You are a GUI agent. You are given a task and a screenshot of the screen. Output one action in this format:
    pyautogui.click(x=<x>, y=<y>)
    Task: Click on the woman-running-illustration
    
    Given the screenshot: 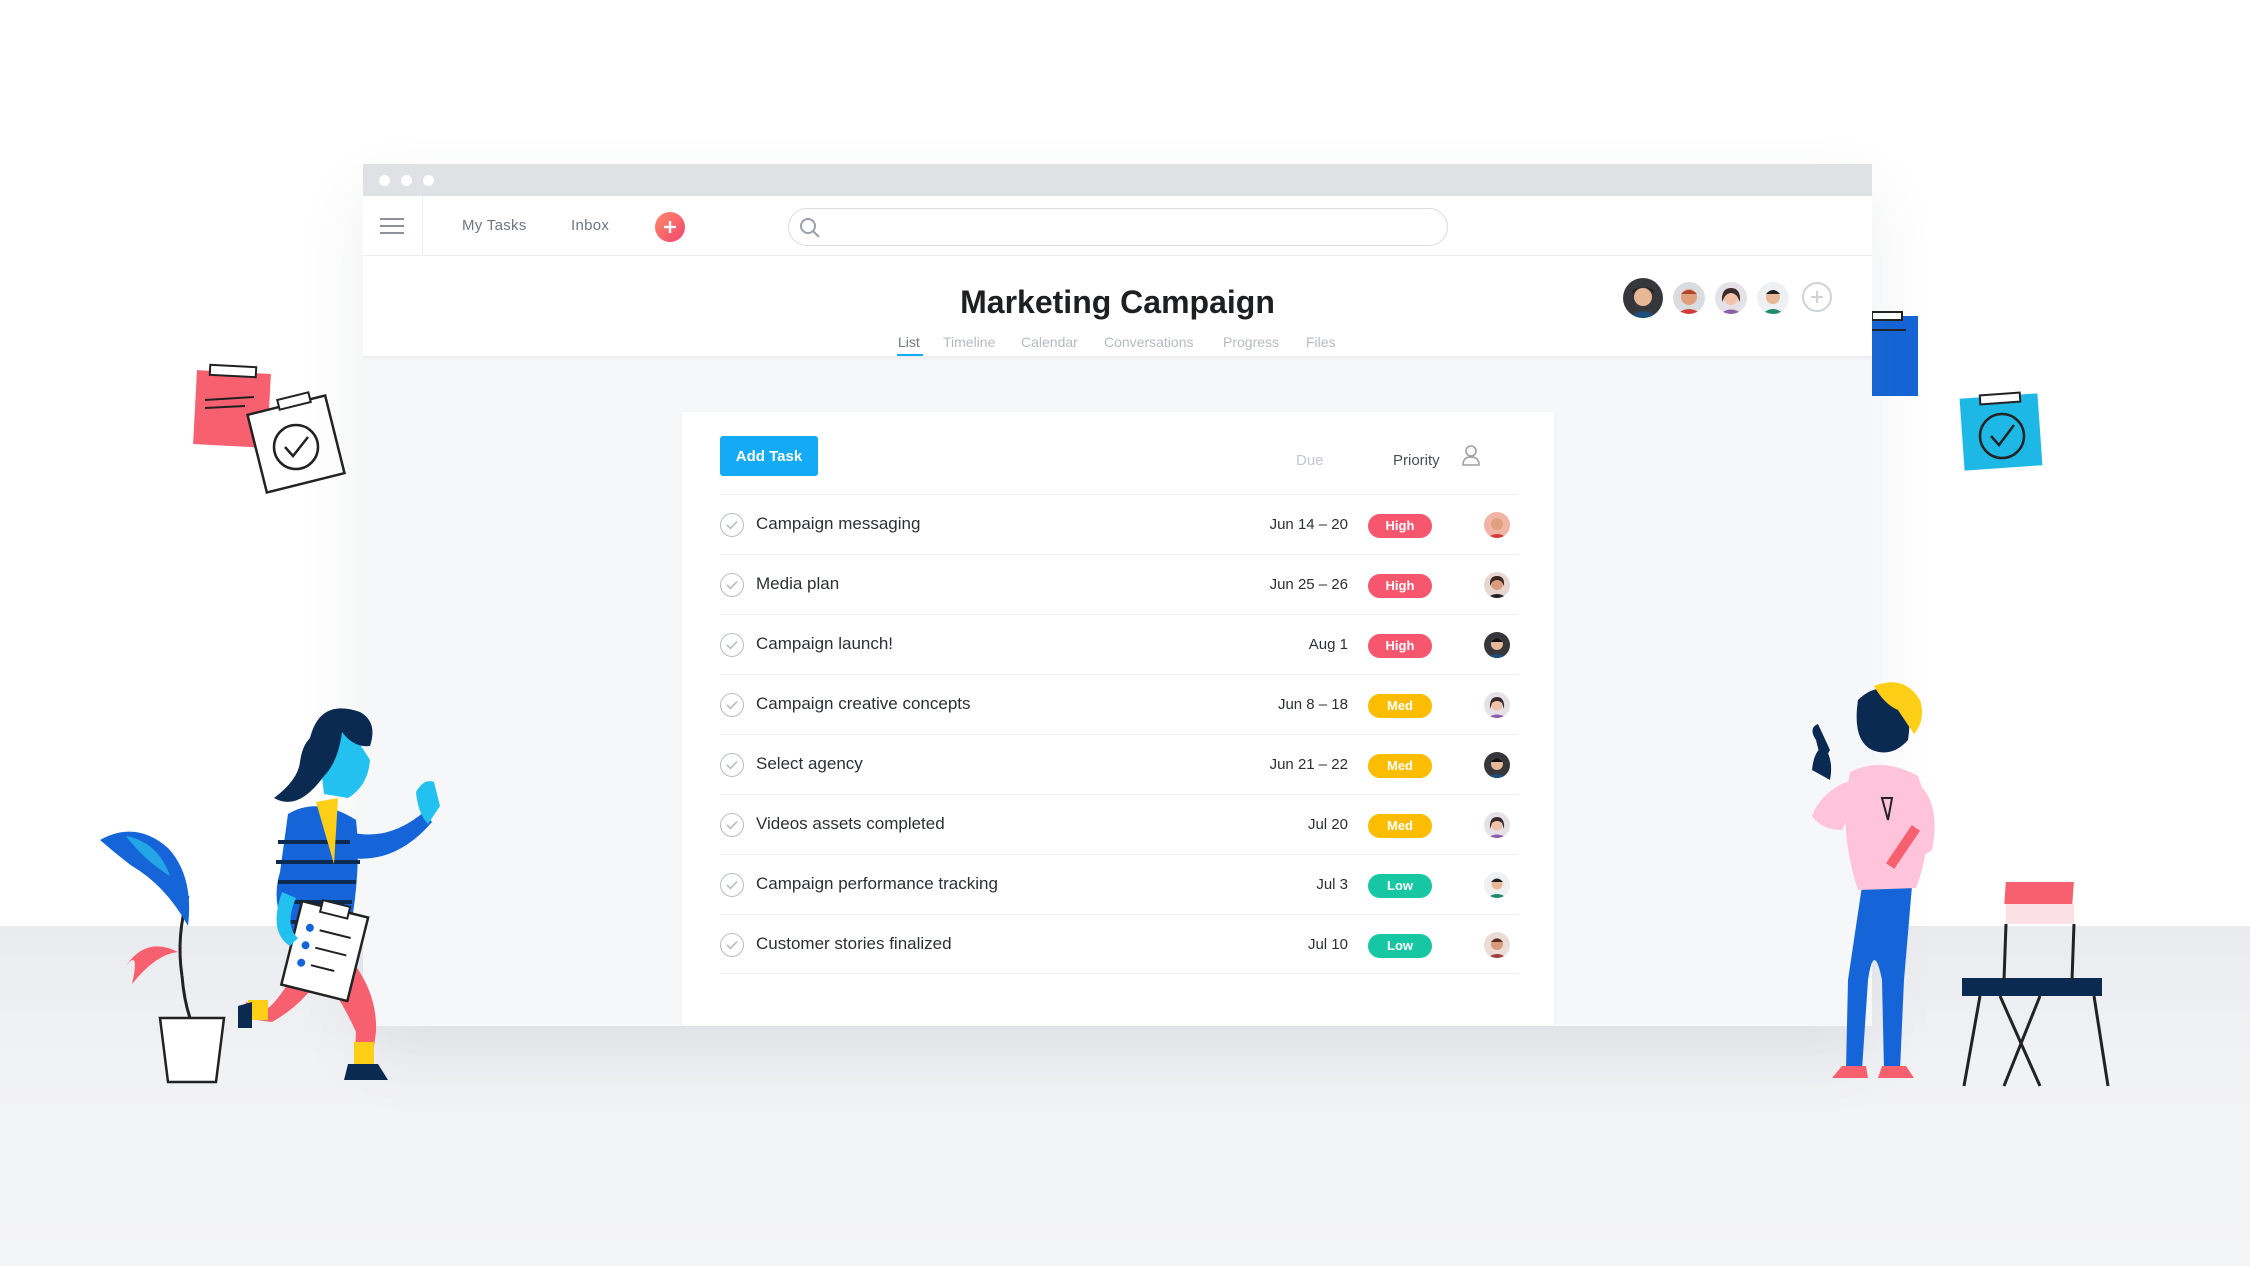 What is the action you would take?
    pyautogui.click(x=339, y=894)
    